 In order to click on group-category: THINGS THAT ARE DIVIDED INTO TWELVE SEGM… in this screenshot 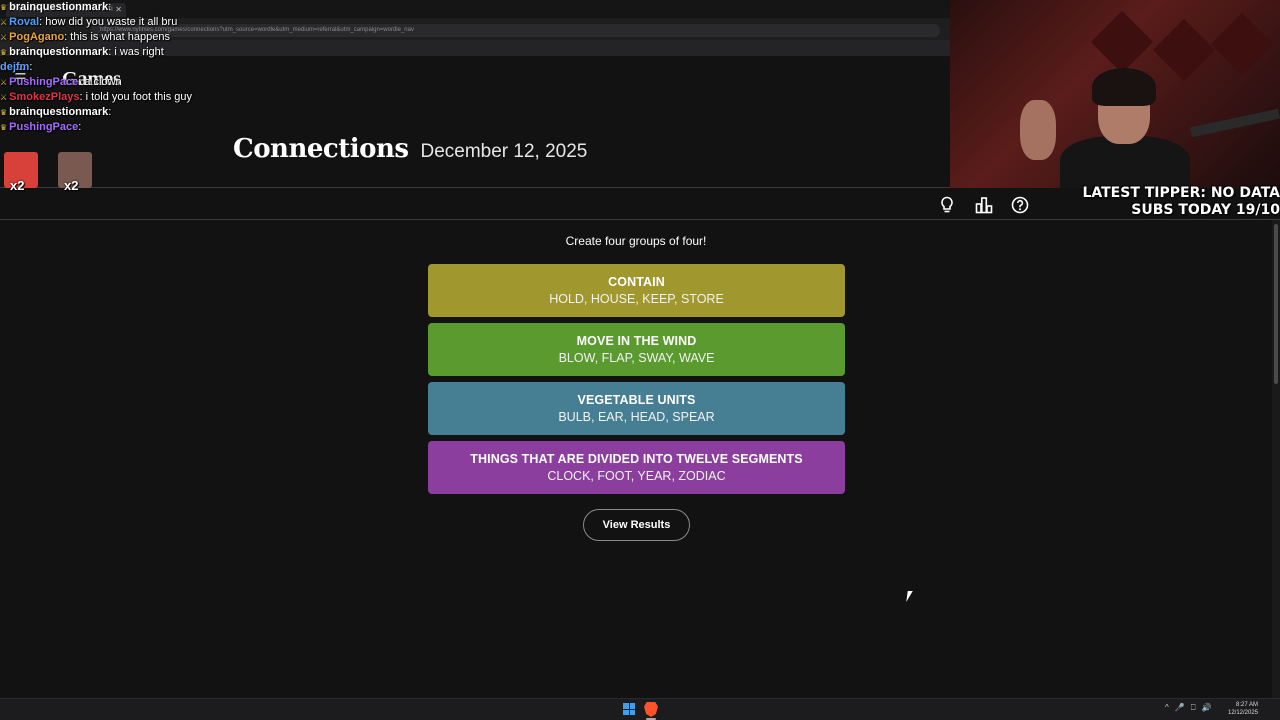, I will do `click(636, 459)`.